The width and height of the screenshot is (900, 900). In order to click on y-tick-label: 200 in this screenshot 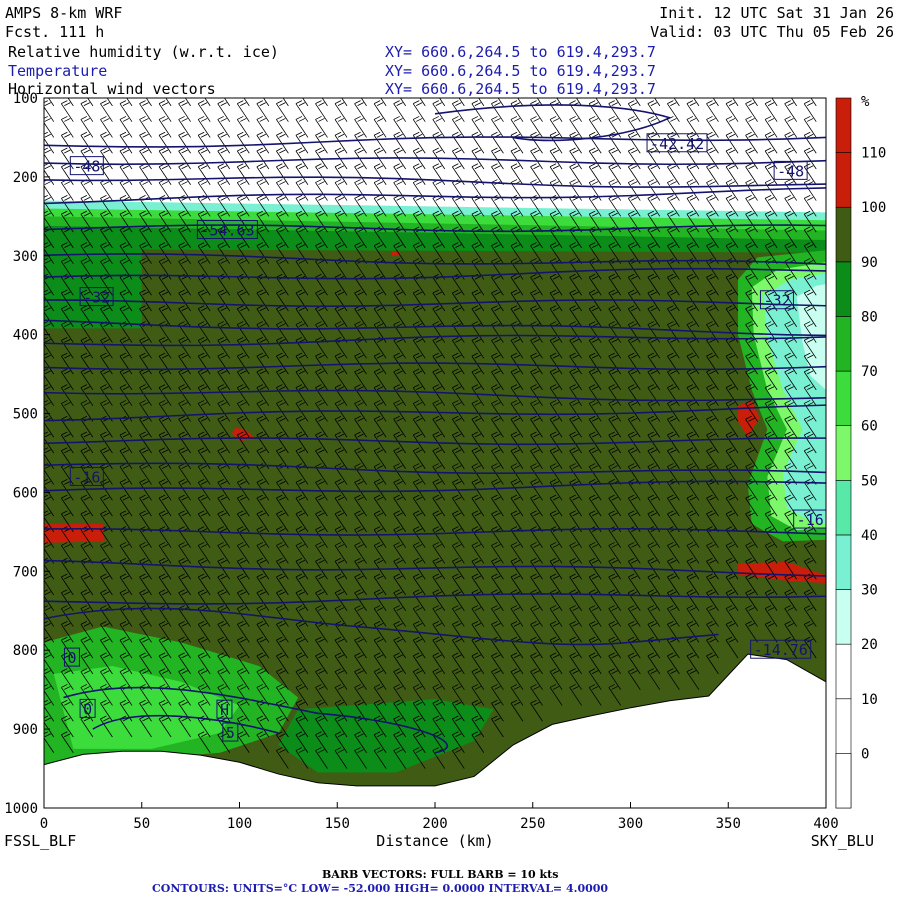, I will do `click(25, 178)`.